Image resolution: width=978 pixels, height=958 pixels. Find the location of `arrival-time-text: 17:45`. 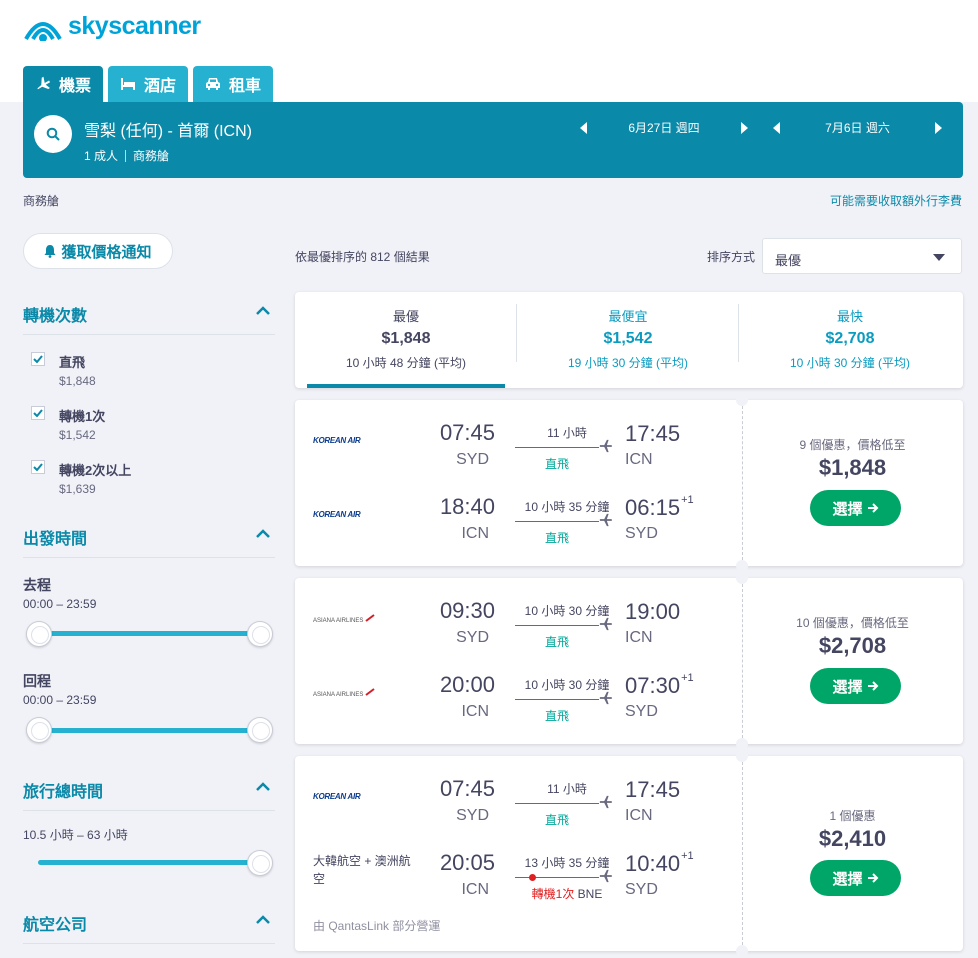

arrival-time-text: 17:45 is located at coordinates (653, 433).